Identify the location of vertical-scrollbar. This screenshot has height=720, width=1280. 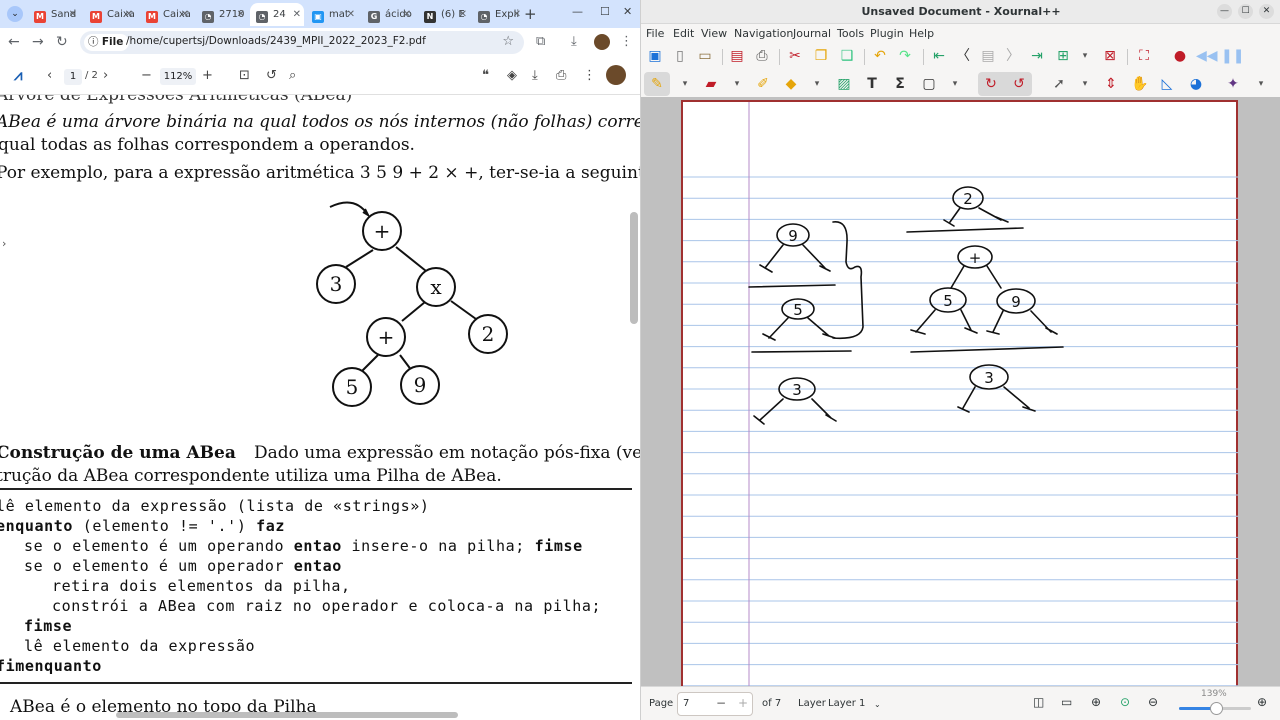
(634, 268).